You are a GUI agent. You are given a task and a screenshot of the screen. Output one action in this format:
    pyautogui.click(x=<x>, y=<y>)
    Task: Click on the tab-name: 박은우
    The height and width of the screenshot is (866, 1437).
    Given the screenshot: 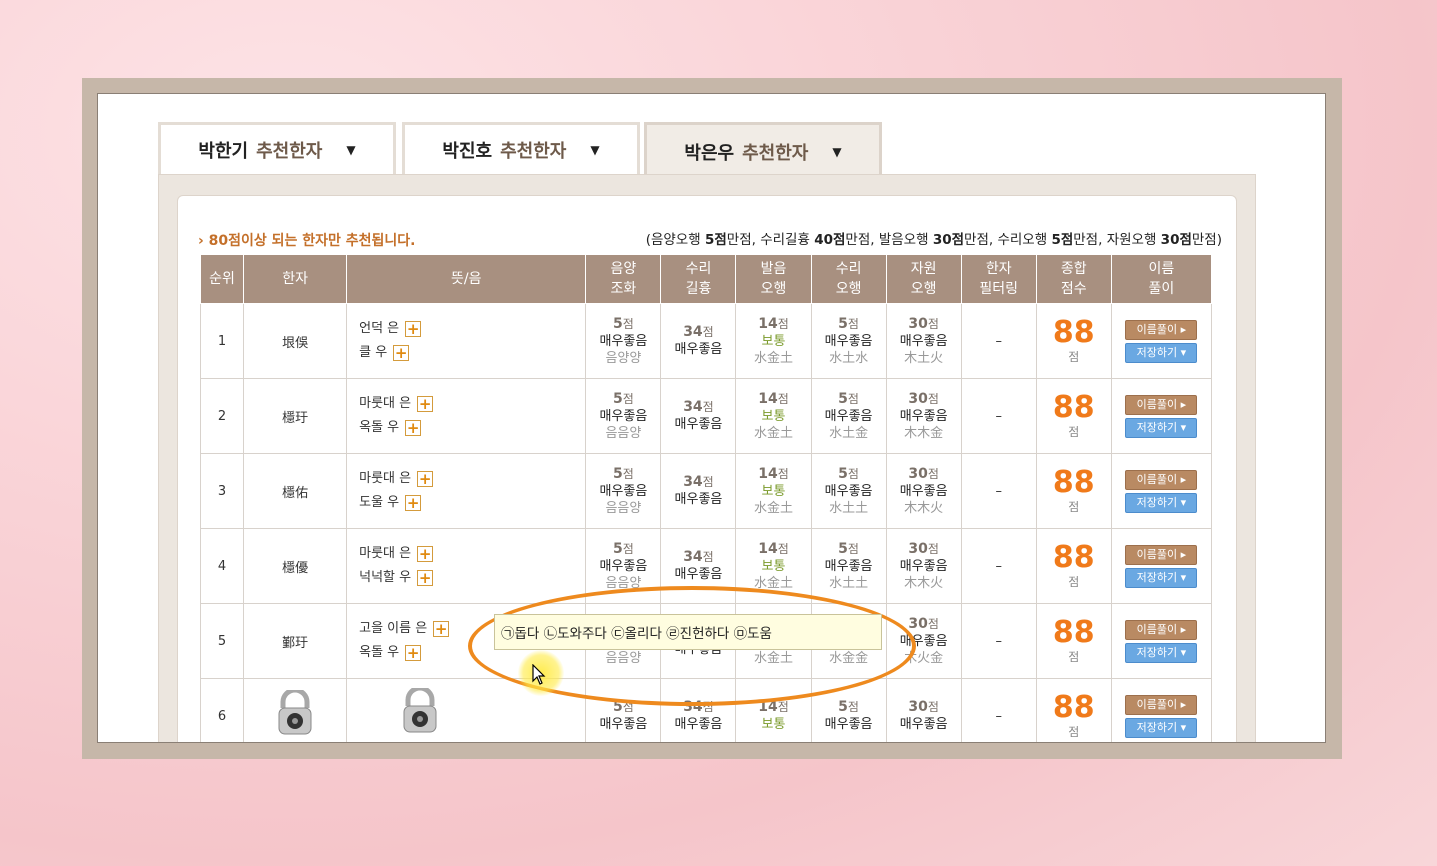 What is the action you would take?
    pyautogui.click(x=709, y=153)
    